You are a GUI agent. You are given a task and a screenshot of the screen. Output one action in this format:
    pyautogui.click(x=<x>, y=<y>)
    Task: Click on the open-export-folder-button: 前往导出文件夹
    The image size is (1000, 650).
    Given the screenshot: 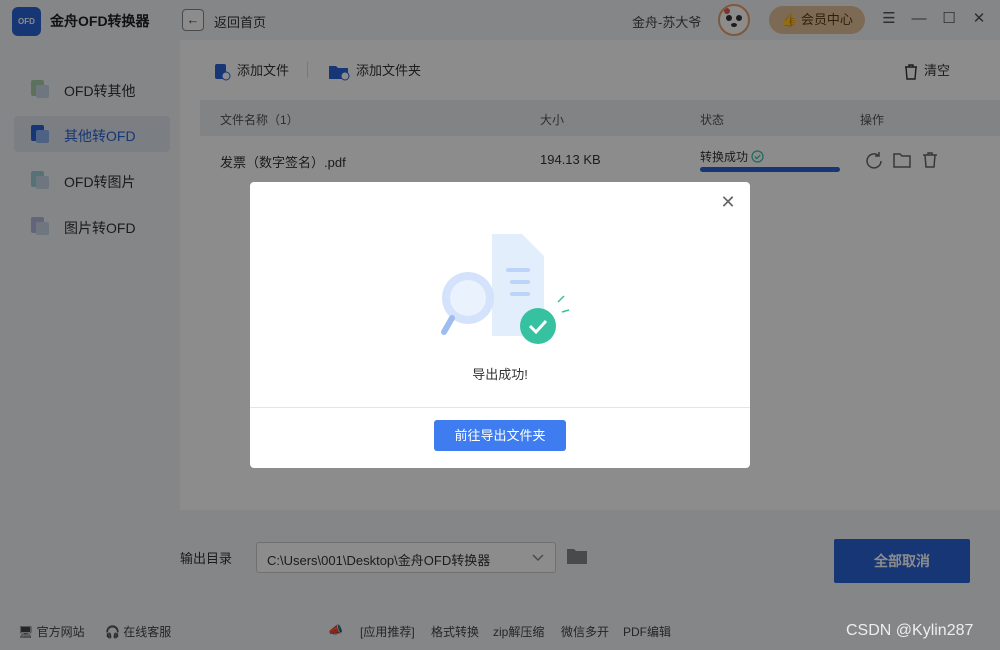 What is the action you would take?
    pyautogui.click(x=500, y=435)
    